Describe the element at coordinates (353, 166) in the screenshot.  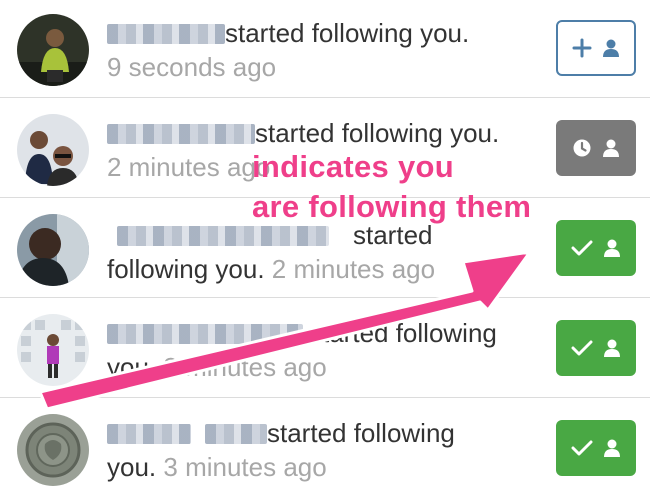
I see `annotation-text-line1: indicates you` at that location.